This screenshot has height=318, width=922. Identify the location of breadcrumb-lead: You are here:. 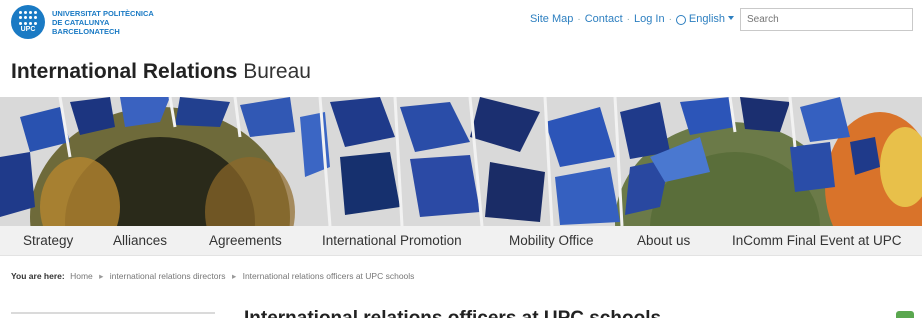
(38, 276).